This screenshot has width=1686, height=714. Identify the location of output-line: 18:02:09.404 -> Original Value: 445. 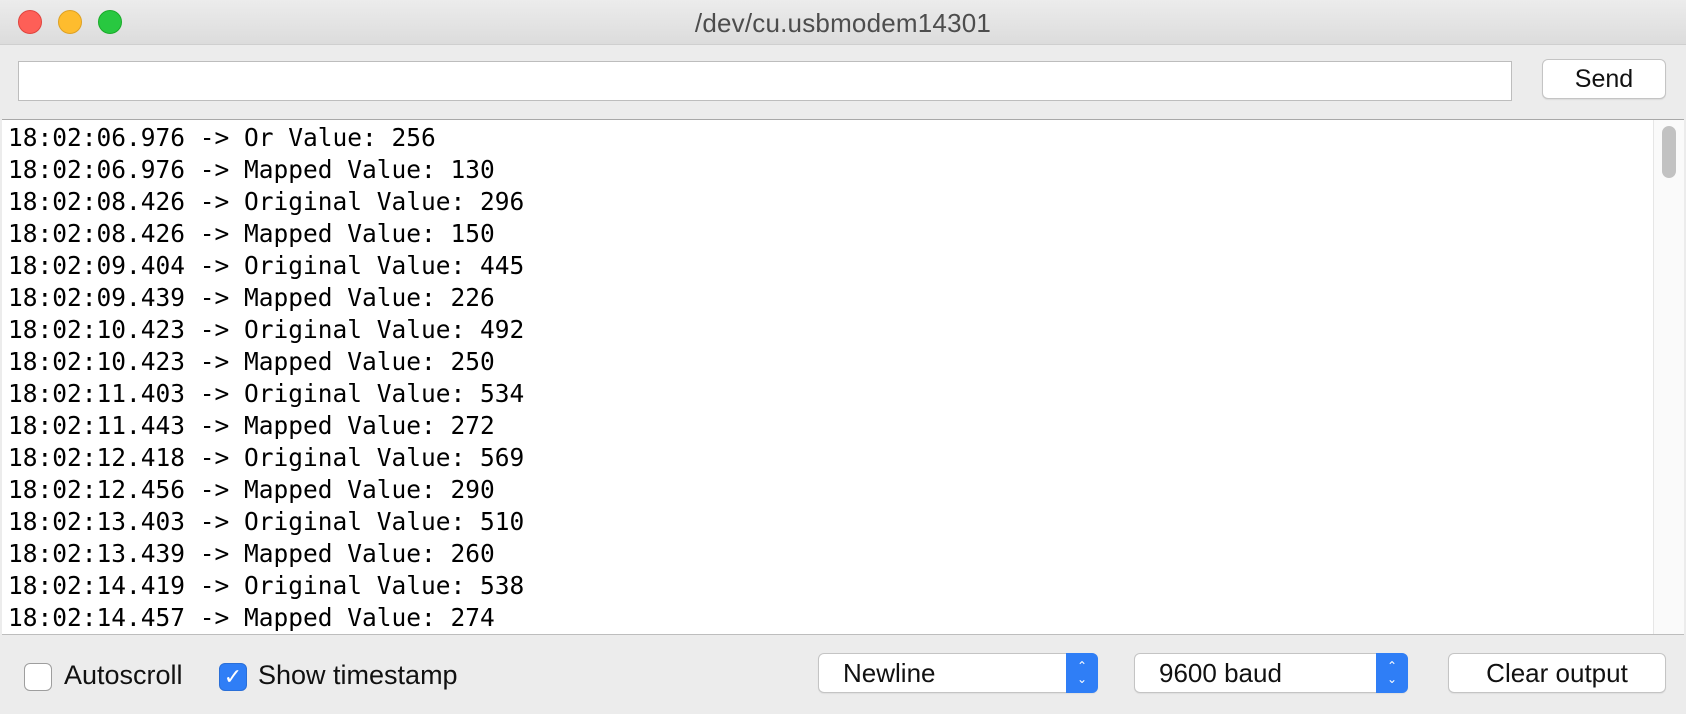
(266, 265).